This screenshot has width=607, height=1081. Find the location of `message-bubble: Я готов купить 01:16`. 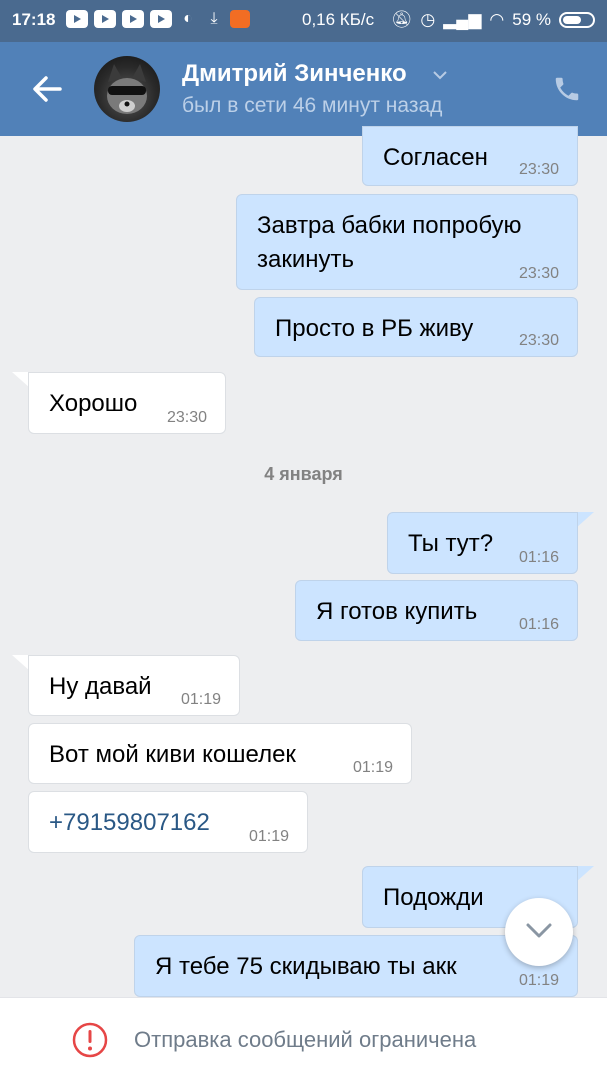

message-bubble: Я готов купить 01:16 is located at coordinates (436, 610).